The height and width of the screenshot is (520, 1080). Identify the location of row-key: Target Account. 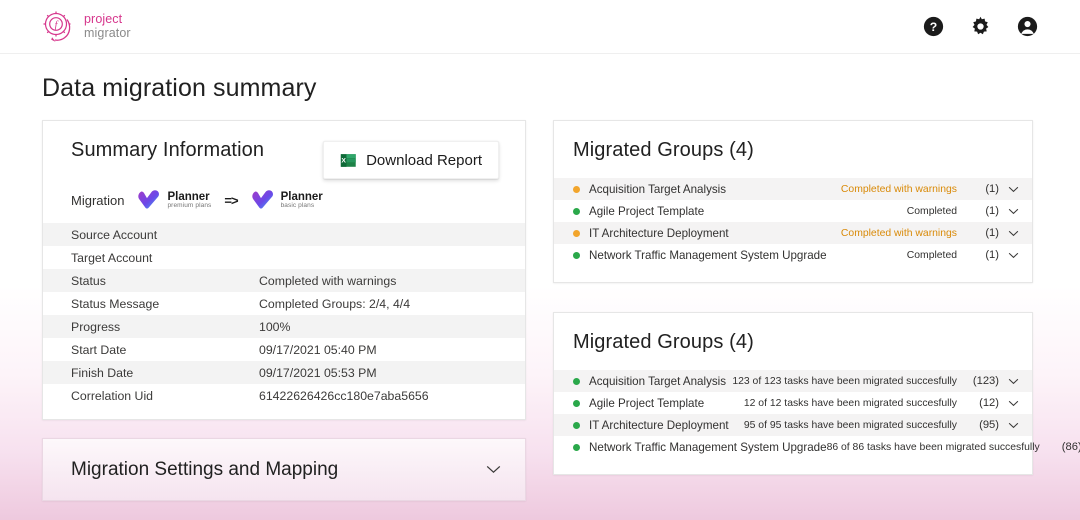
(112, 257).